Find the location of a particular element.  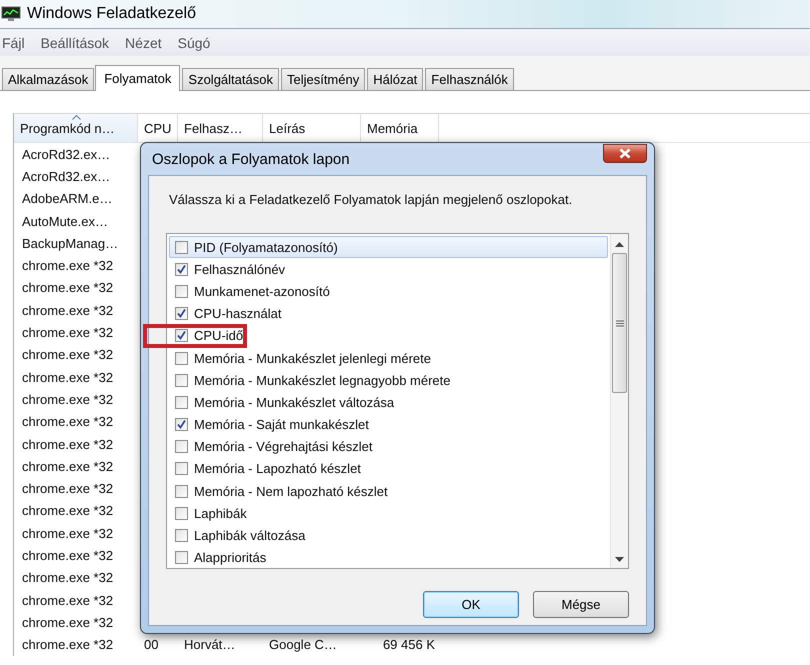

option-label: Memória - Nem lapozható készlet is located at coordinates (291, 491).